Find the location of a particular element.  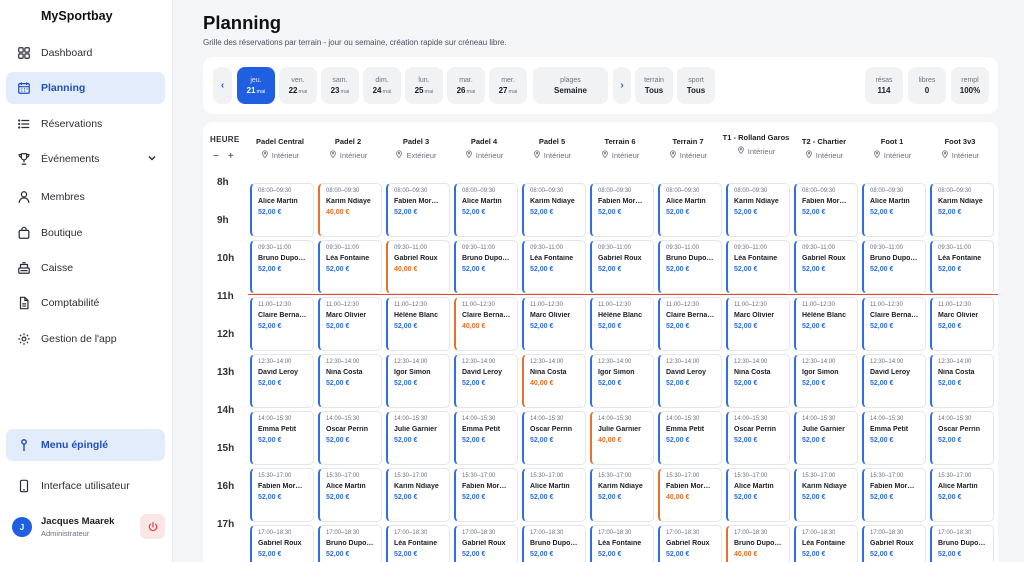

day-button-22: ven. 22mai is located at coordinates (298, 85).